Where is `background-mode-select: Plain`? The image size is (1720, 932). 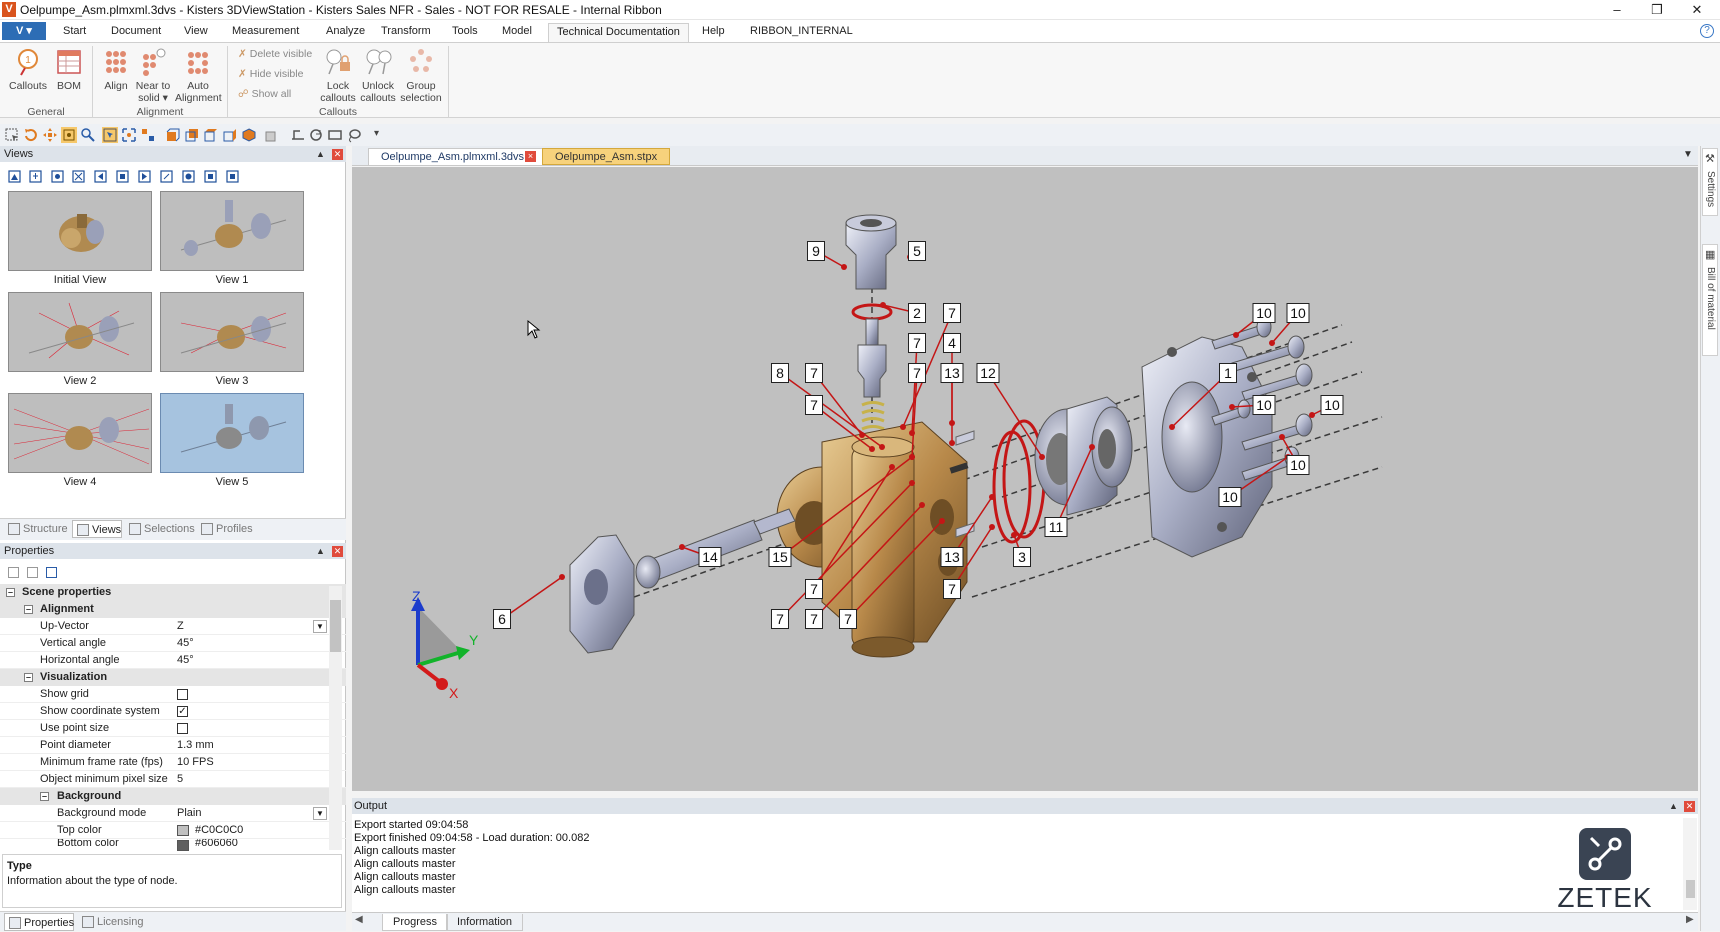
background-mode-select: Plain is located at coordinates (189, 813).